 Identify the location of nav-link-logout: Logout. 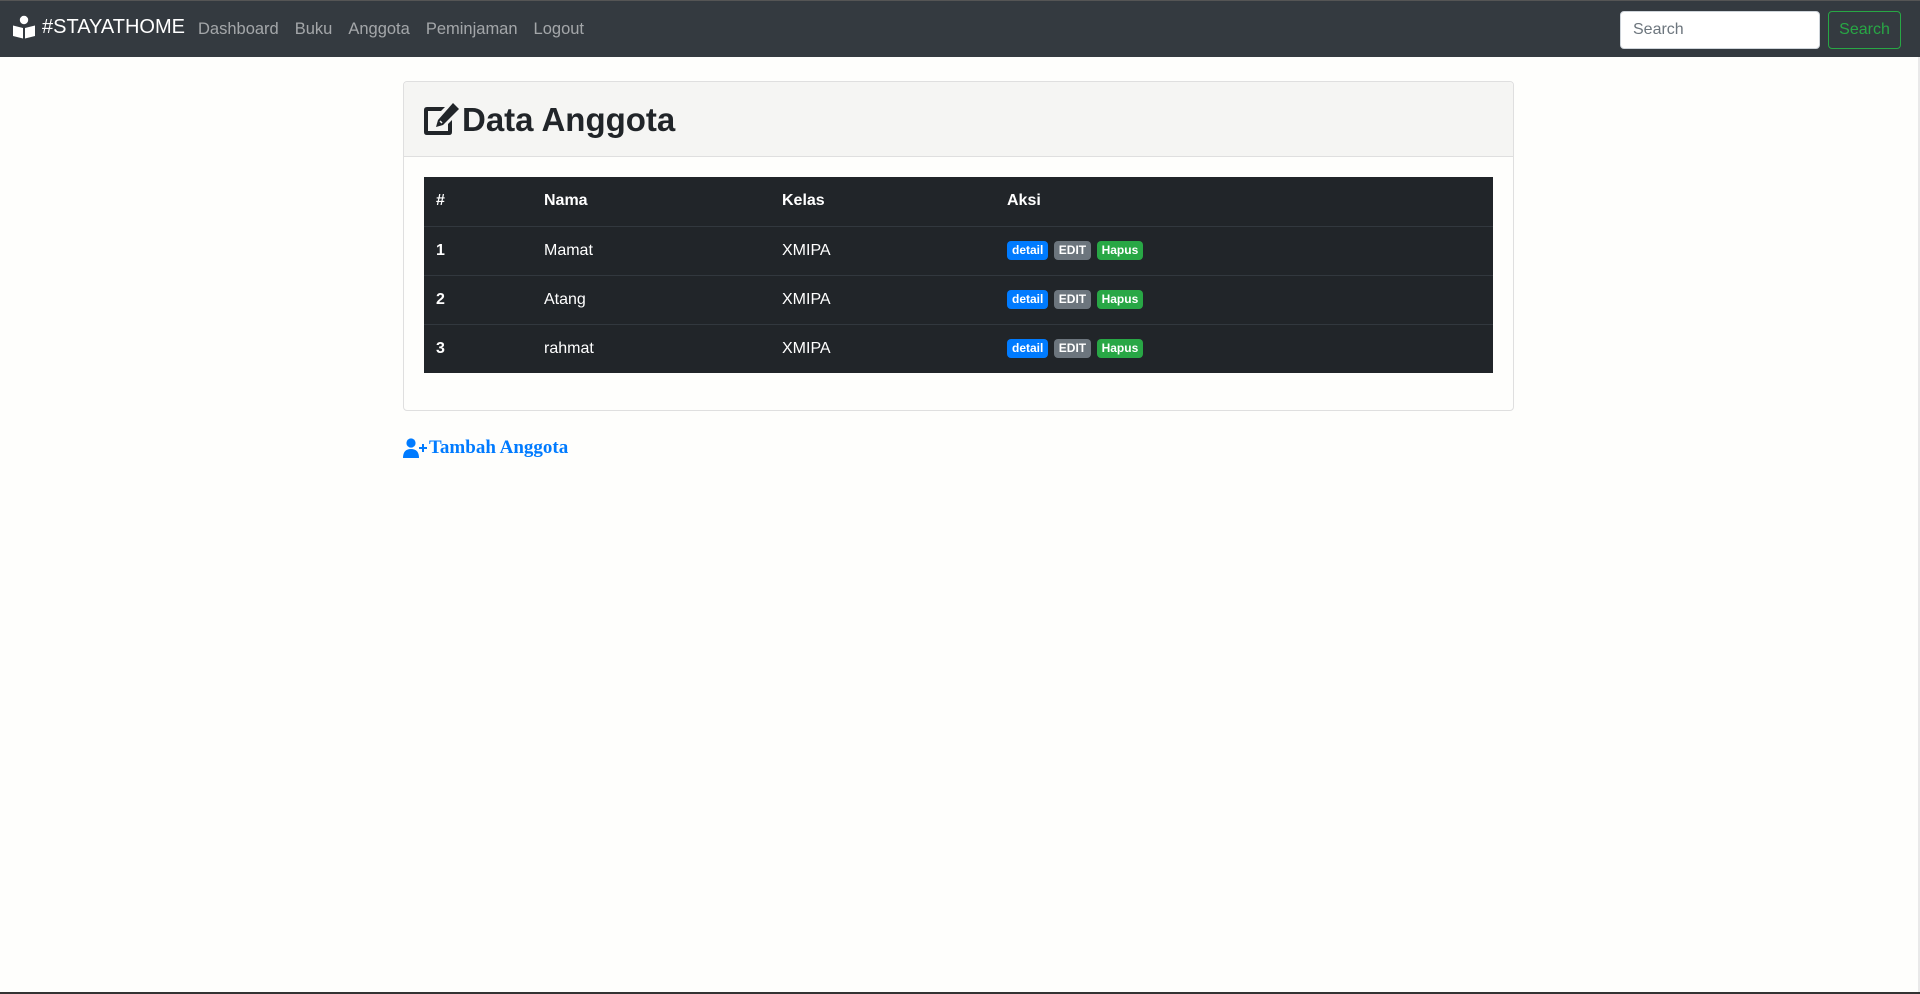
(559, 29).